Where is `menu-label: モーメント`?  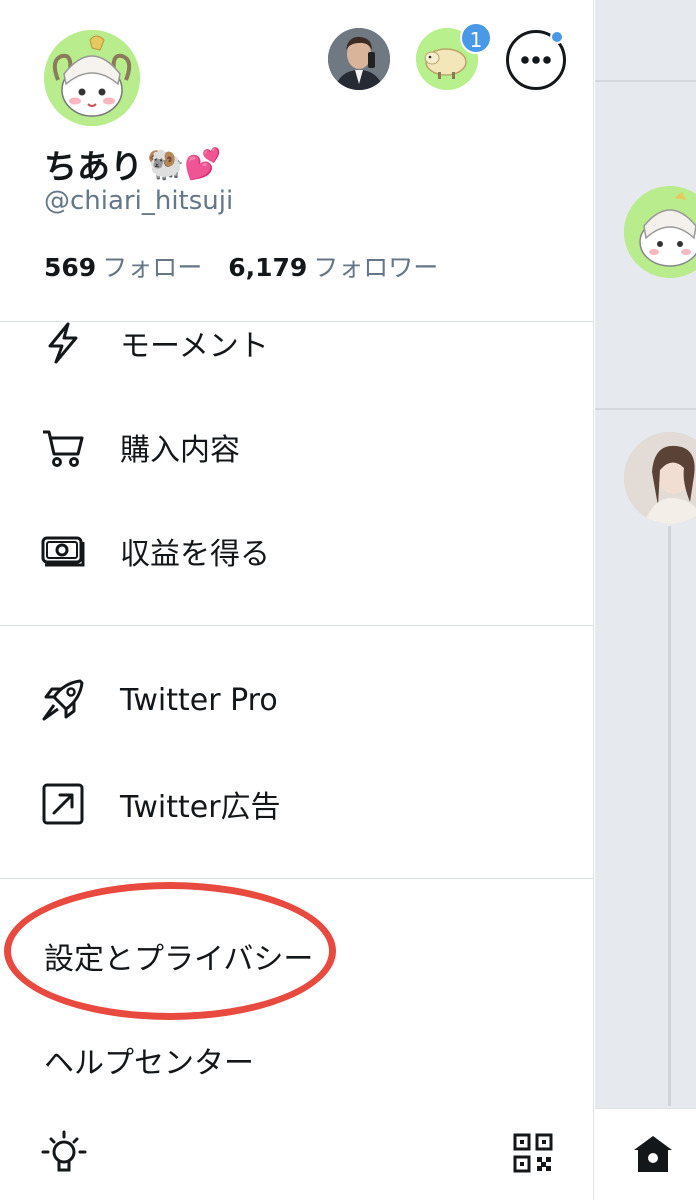 menu-label: モーメント is located at coordinates (194, 346).